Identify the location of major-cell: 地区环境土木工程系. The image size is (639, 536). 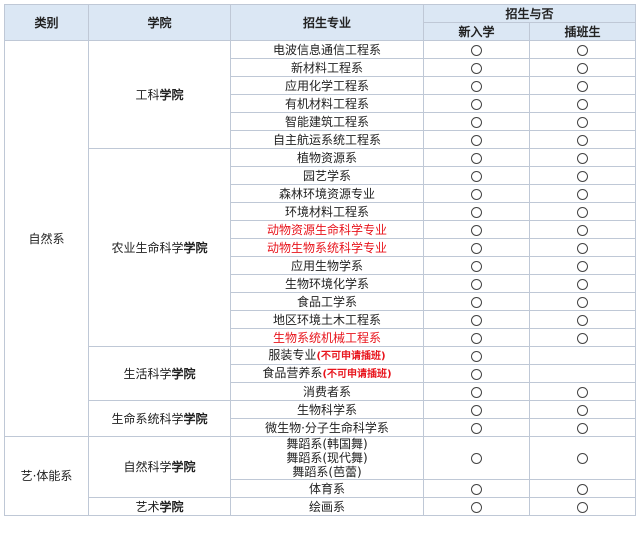
(327, 319).